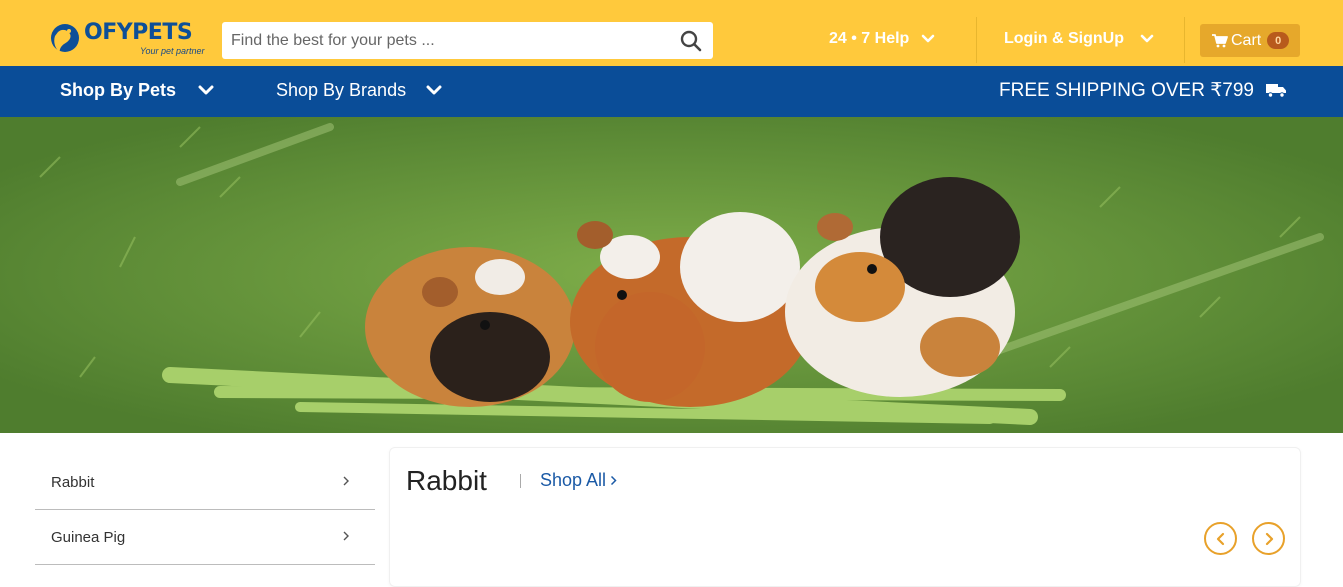 This screenshot has height=587, width=1343. Describe the element at coordinates (573, 480) in the screenshot. I see `shop-all-label: Shop All` at that location.